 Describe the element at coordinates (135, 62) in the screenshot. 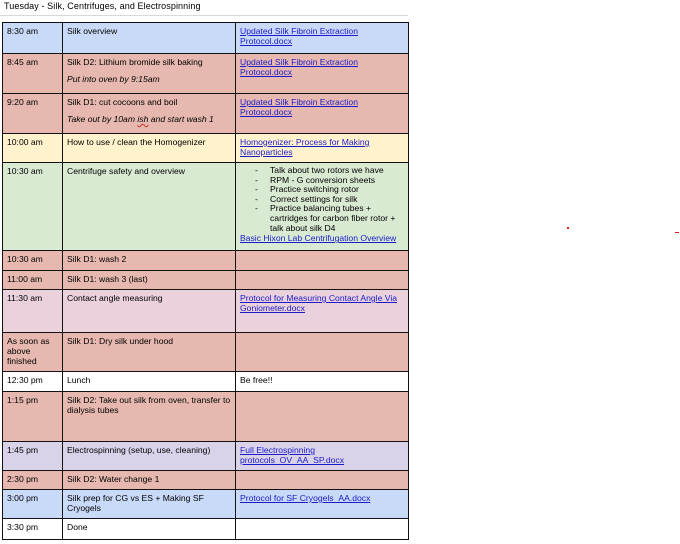

I see `activity-text: Silk D2: Lithium bromide silk baking` at that location.